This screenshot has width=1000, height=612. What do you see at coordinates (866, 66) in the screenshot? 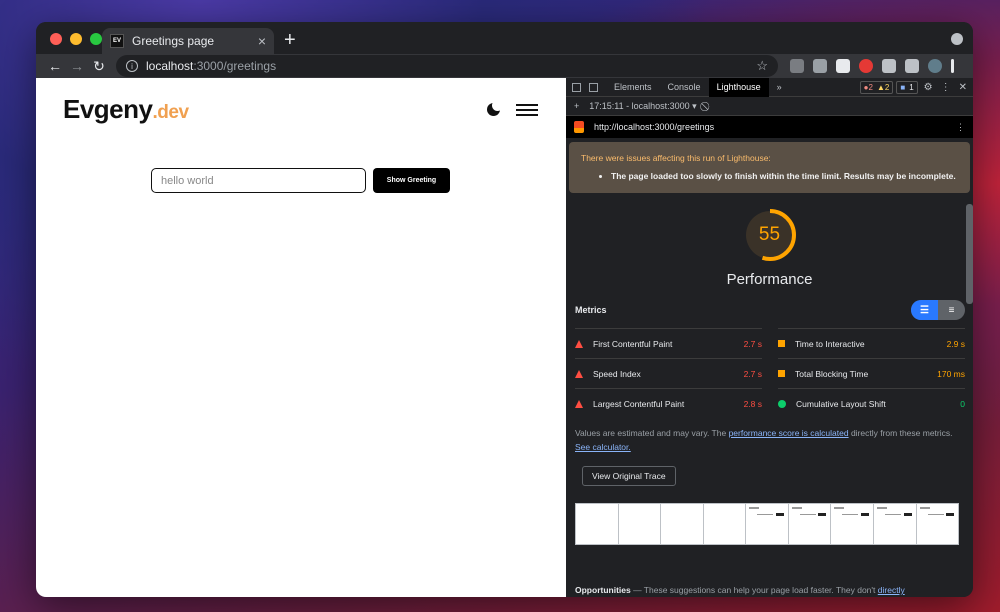
I see `extension-red-icon` at bounding box center [866, 66].